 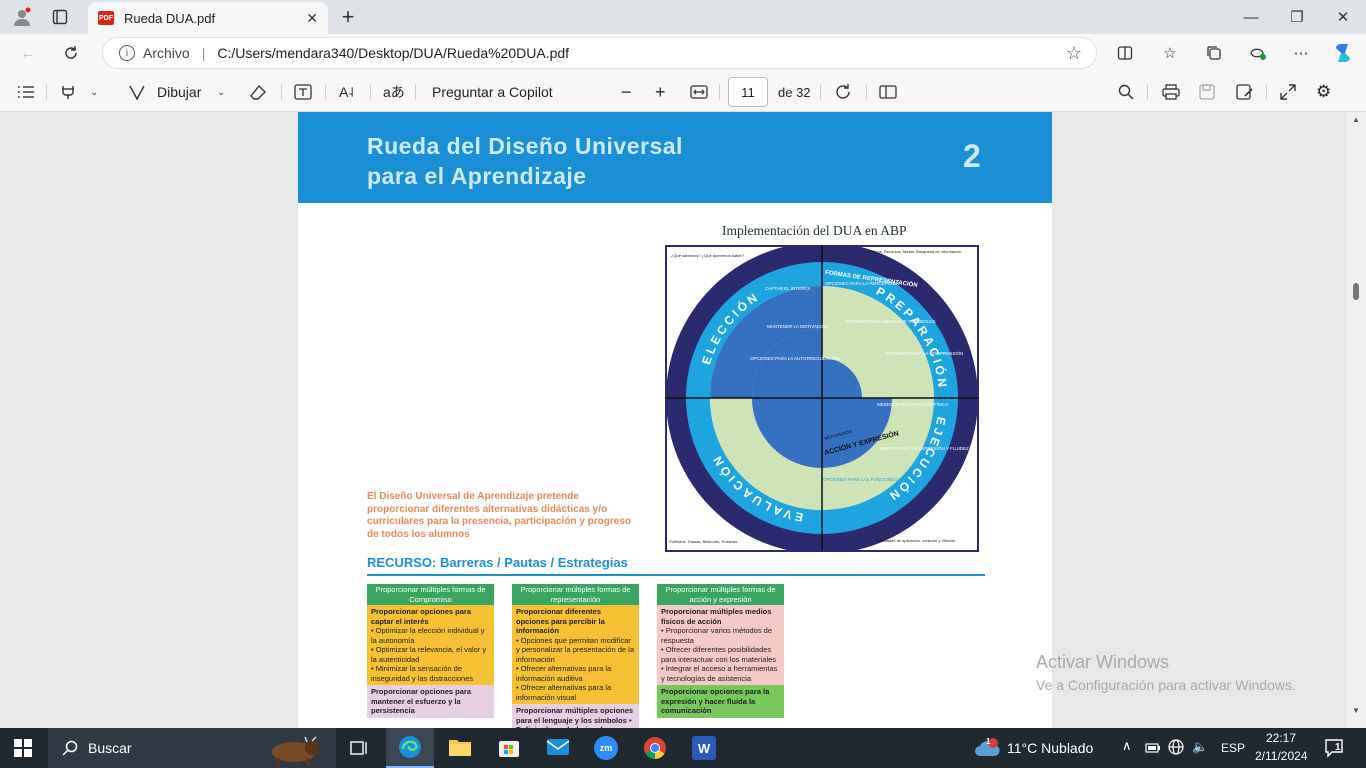 I want to click on weather-badge: 1, so click(x=988, y=741).